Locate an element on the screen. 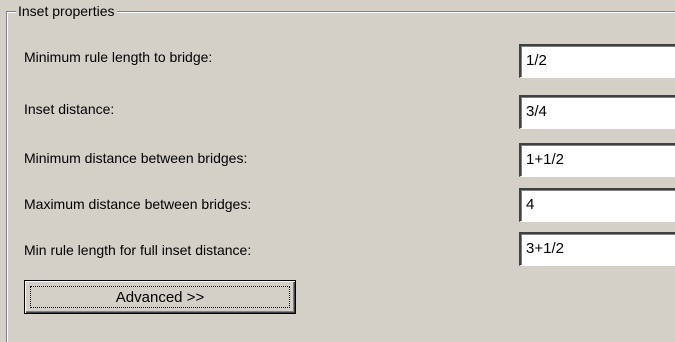 The image size is (675, 342). min-rule-length-full-inset-label: Min rule length for full inset distance: is located at coordinates (138, 250).